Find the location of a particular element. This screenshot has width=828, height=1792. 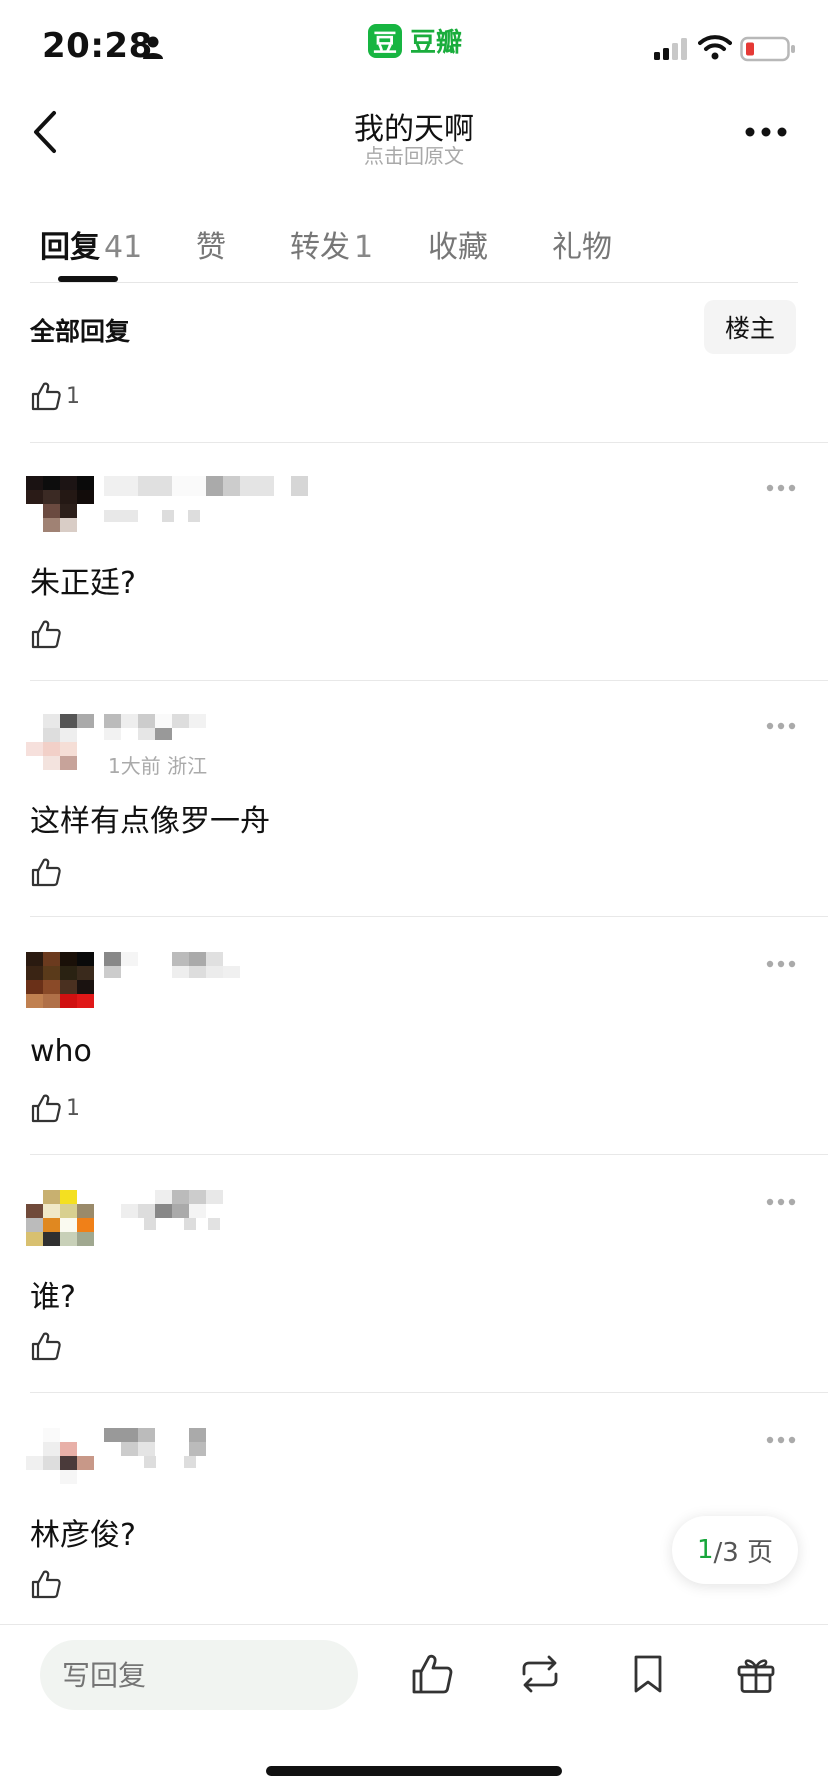

tab-label: 礼物 is located at coordinates (582, 247).